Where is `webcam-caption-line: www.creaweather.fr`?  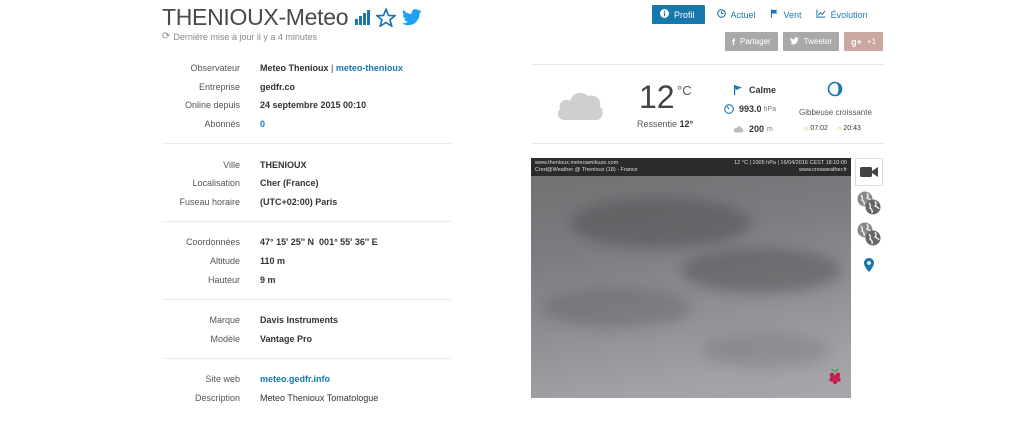 webcam-caption-line: www.creaweather.fr is located at coordinates (823, 170).